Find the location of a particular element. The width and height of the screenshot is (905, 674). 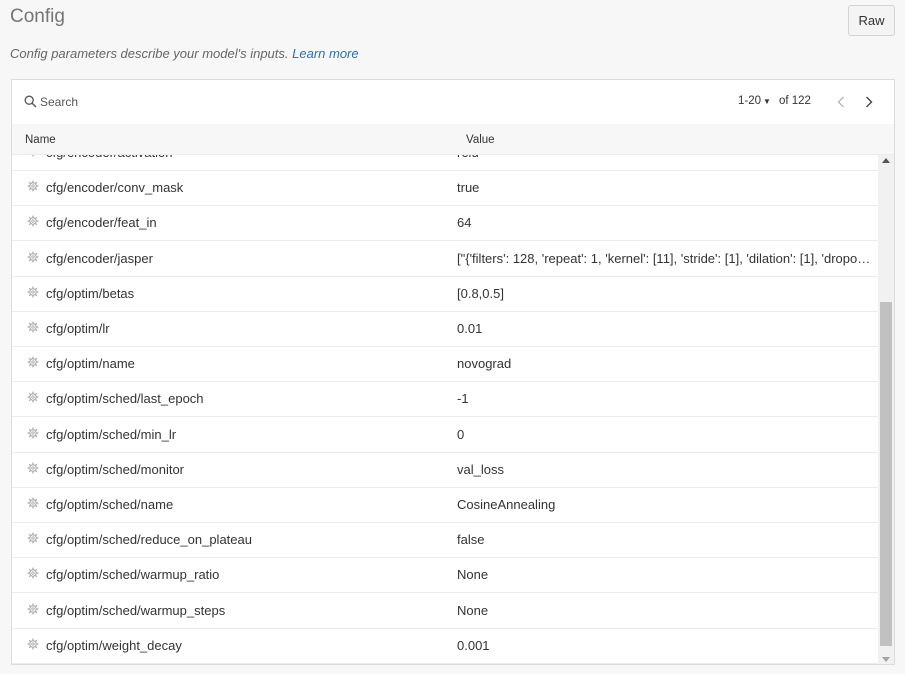

page-size-dropdown: 1-20 ▼ is located at coordinates (754, 101).